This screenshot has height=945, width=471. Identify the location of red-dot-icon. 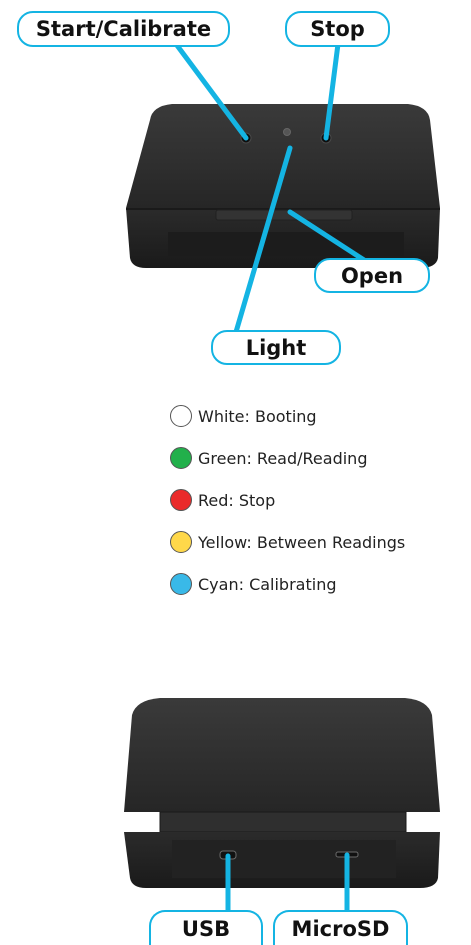
(181, 500).